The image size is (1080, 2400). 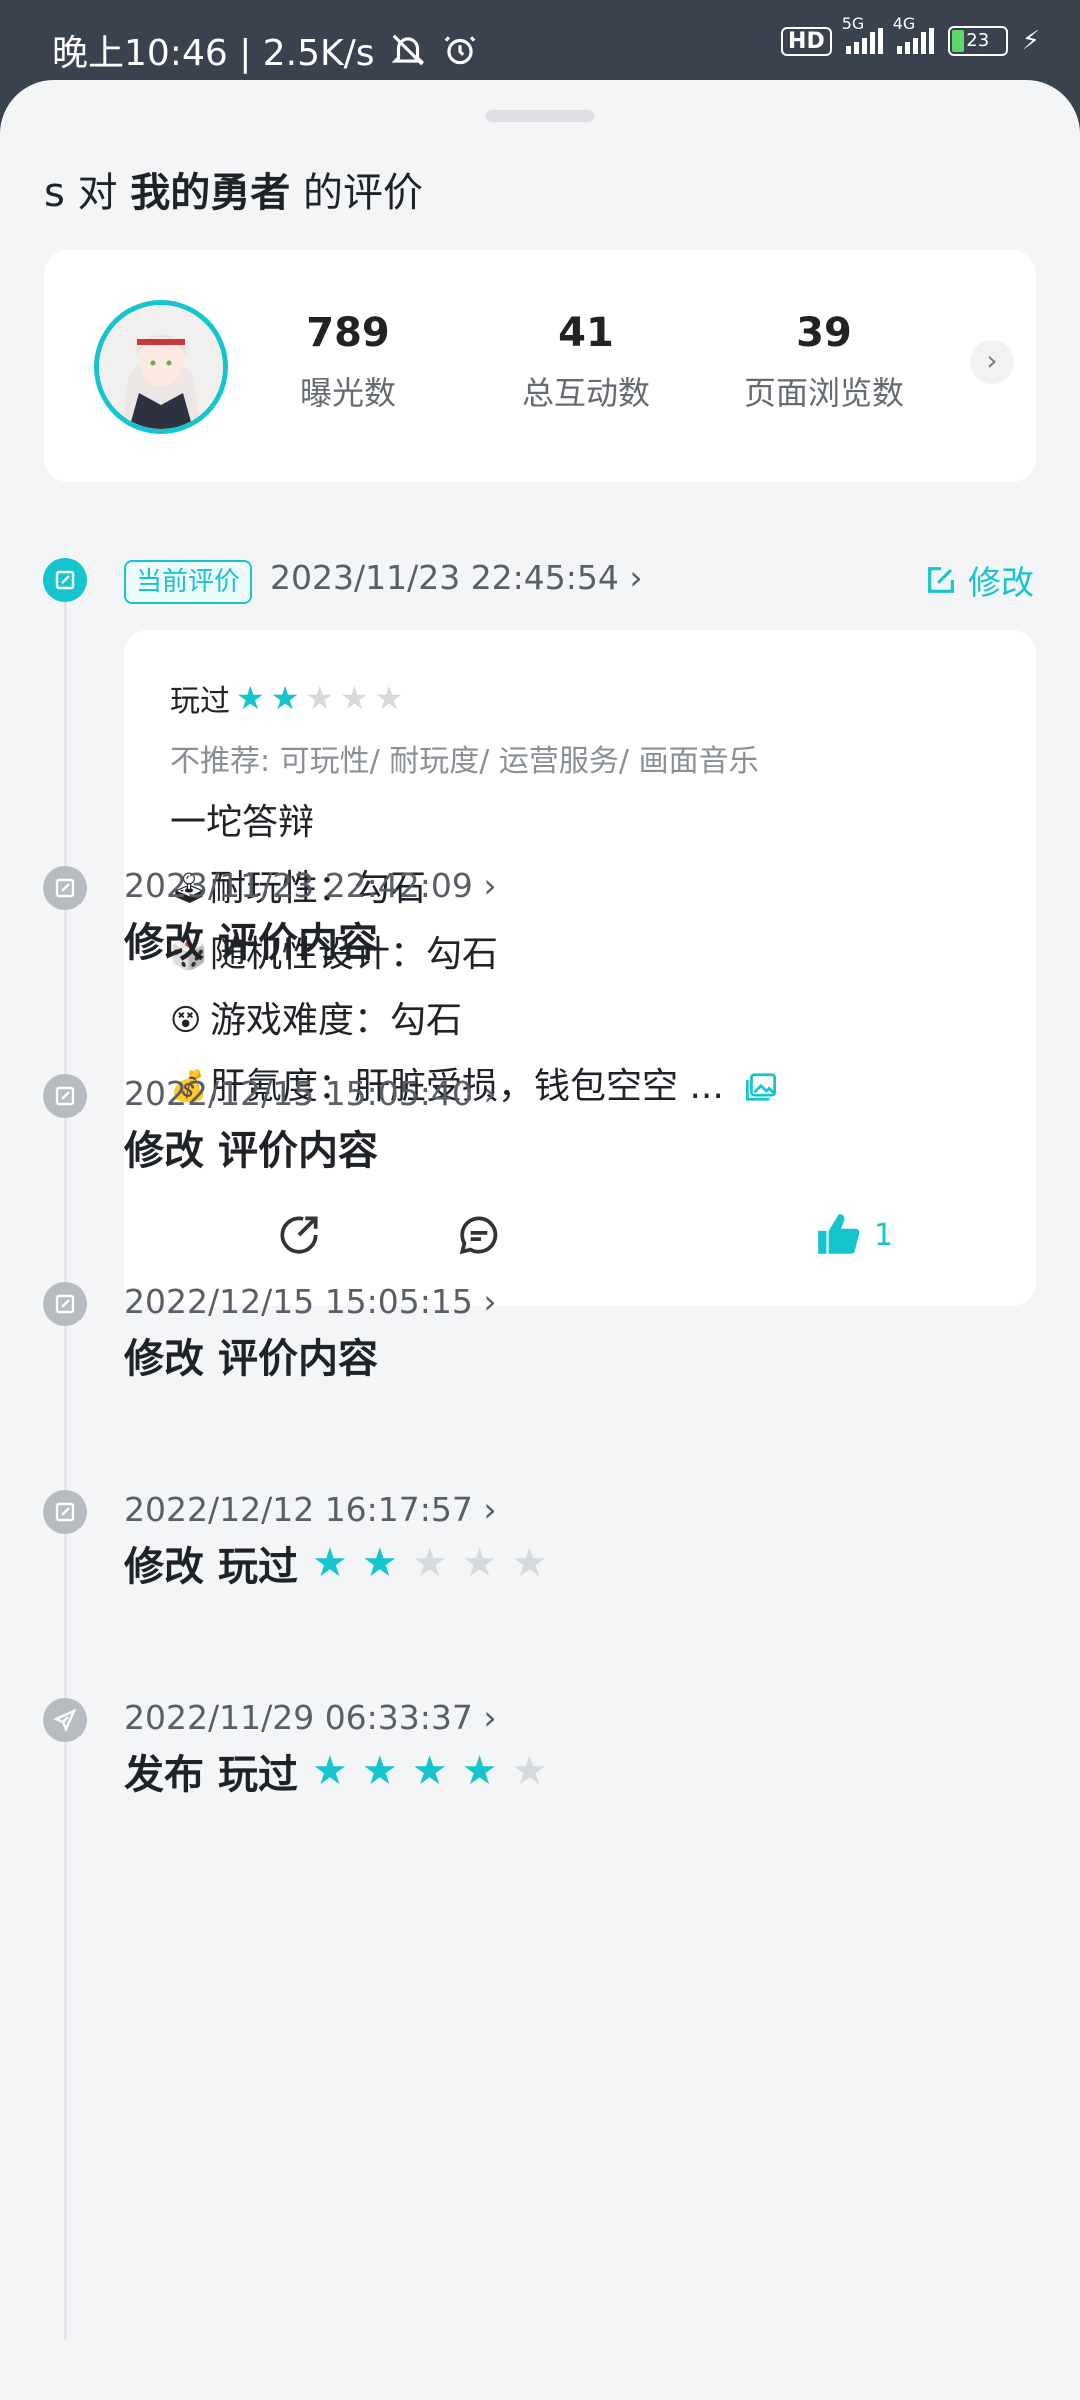 What do you see at coordinates (464, 761) in the screenshot?
I see `not-recommend-reasons: 不推荐: 可玩性/ 耐玩度/ 运营服务/ 画面音乐` at bounding box center [464, 761].